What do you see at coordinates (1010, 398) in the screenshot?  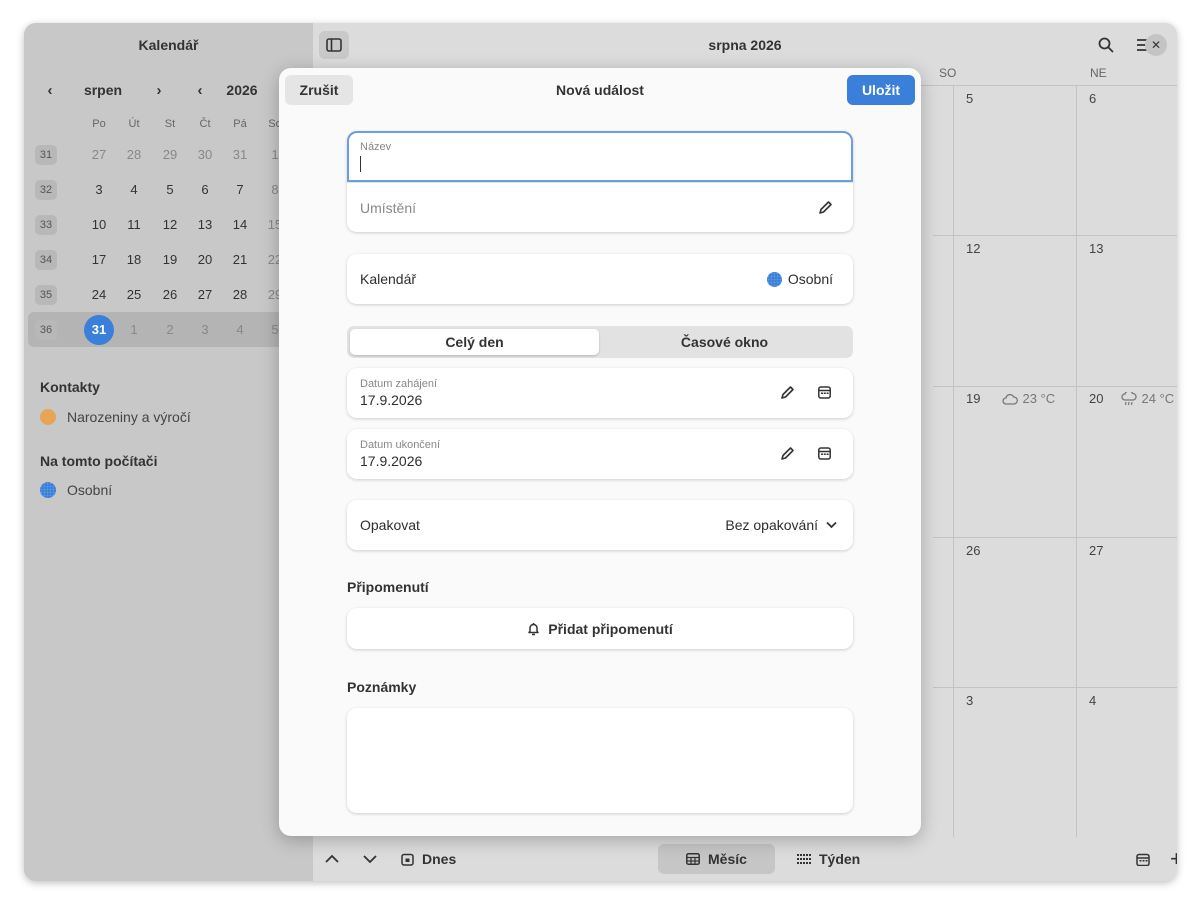 I see `day-cell-19: 19 23 °C` at bounding box center [1010, 398].